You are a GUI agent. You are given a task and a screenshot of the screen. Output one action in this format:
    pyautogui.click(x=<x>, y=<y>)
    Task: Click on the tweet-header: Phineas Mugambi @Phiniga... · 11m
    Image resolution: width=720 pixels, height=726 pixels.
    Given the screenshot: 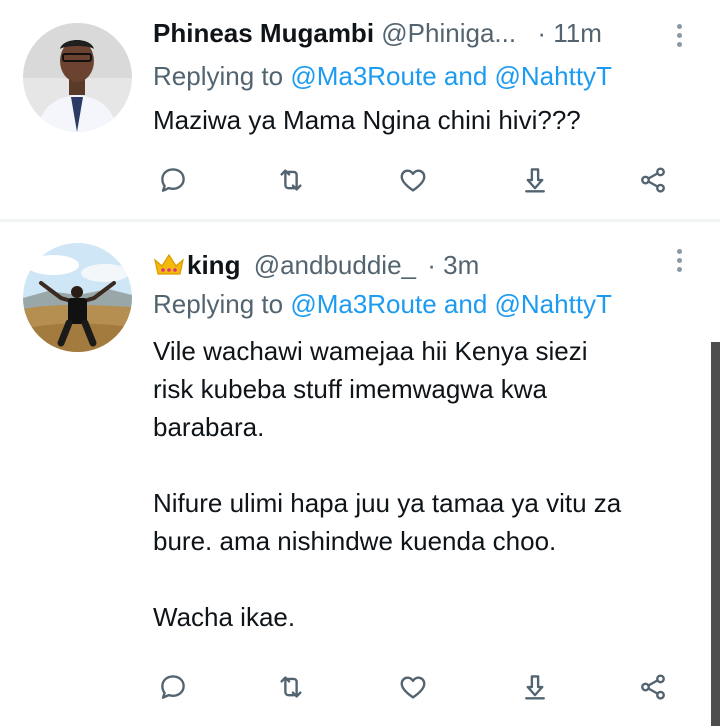 What is the action you would take?
    pyautogui.click(x=377, y=33)
    